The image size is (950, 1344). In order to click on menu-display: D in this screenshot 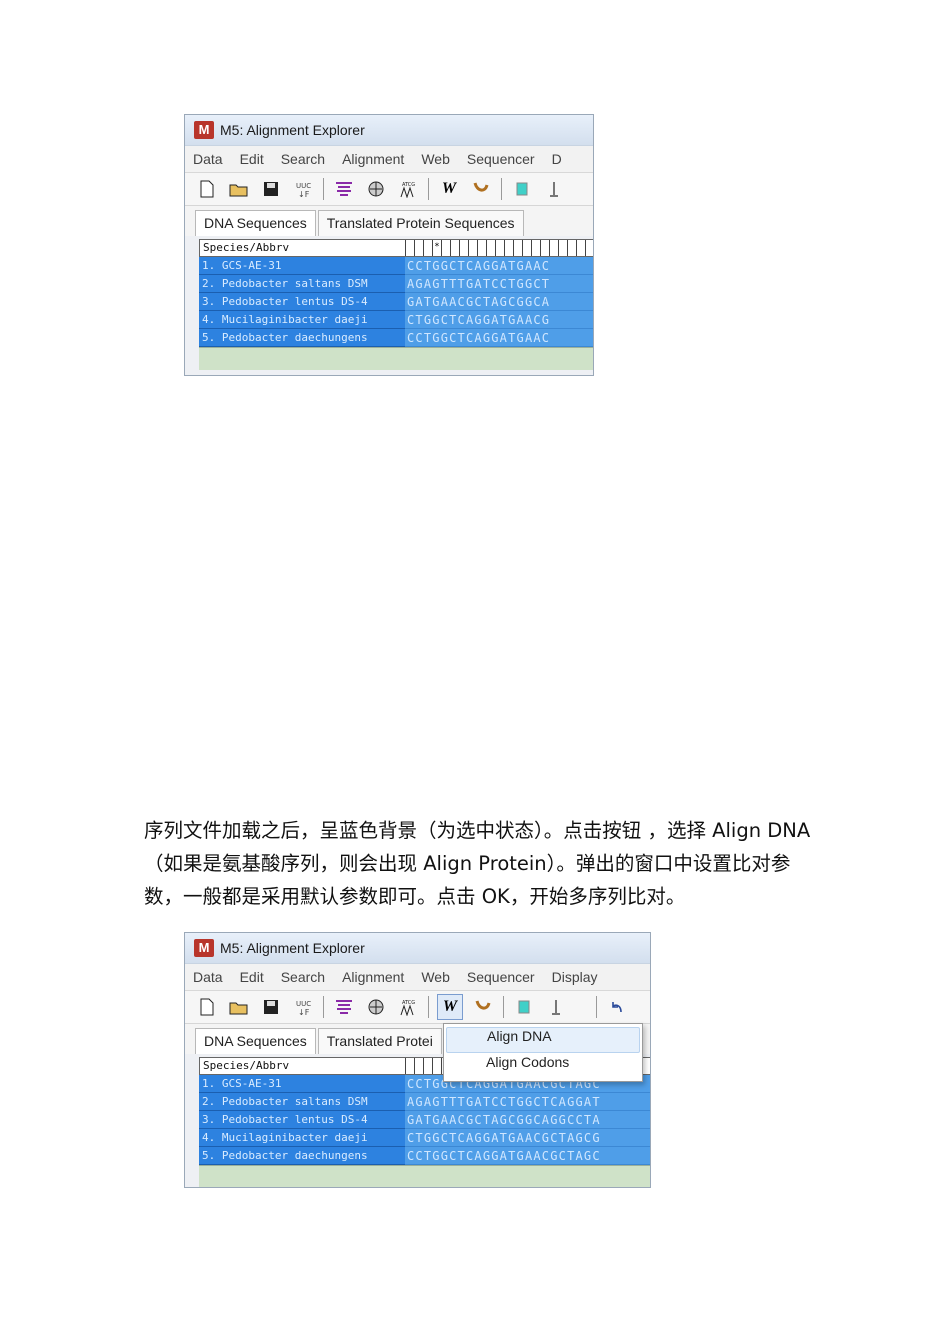, I will do `click(557, 159)`.